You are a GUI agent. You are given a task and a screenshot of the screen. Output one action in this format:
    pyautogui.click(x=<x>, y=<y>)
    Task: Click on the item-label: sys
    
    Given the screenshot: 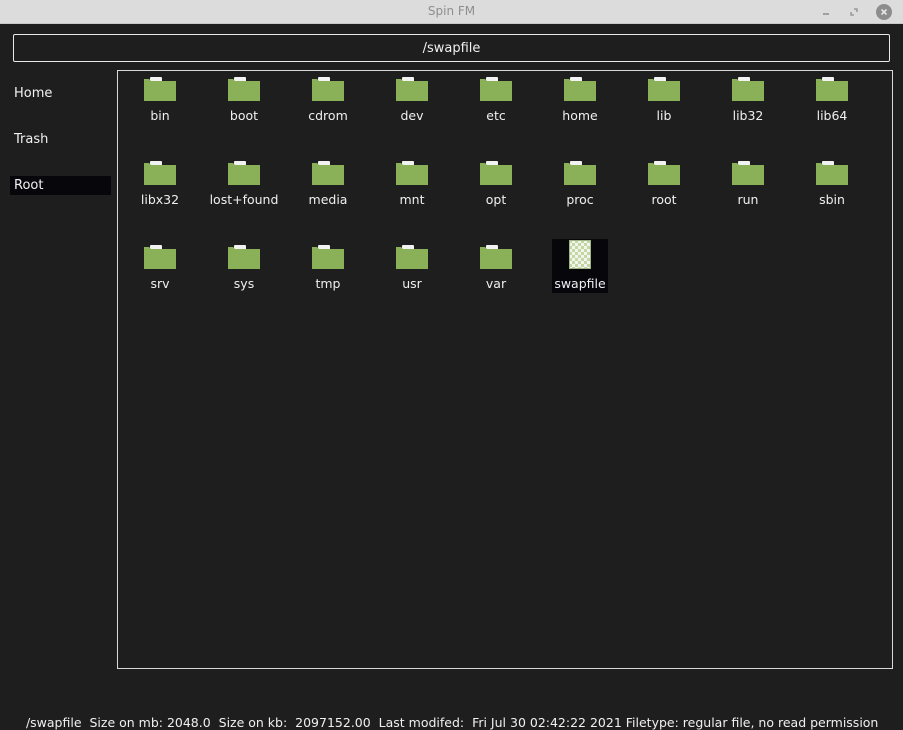 What is the action you would take?
    pyautogui.click(x=244, y=283)
    